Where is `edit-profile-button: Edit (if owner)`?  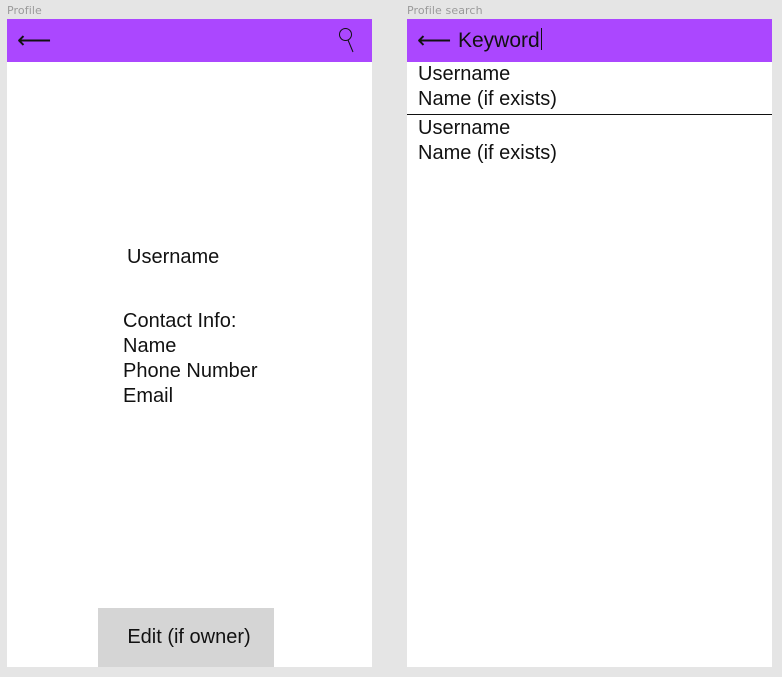
edit-profile-button: Edit (if owner) is located at coordinates (186, 637).